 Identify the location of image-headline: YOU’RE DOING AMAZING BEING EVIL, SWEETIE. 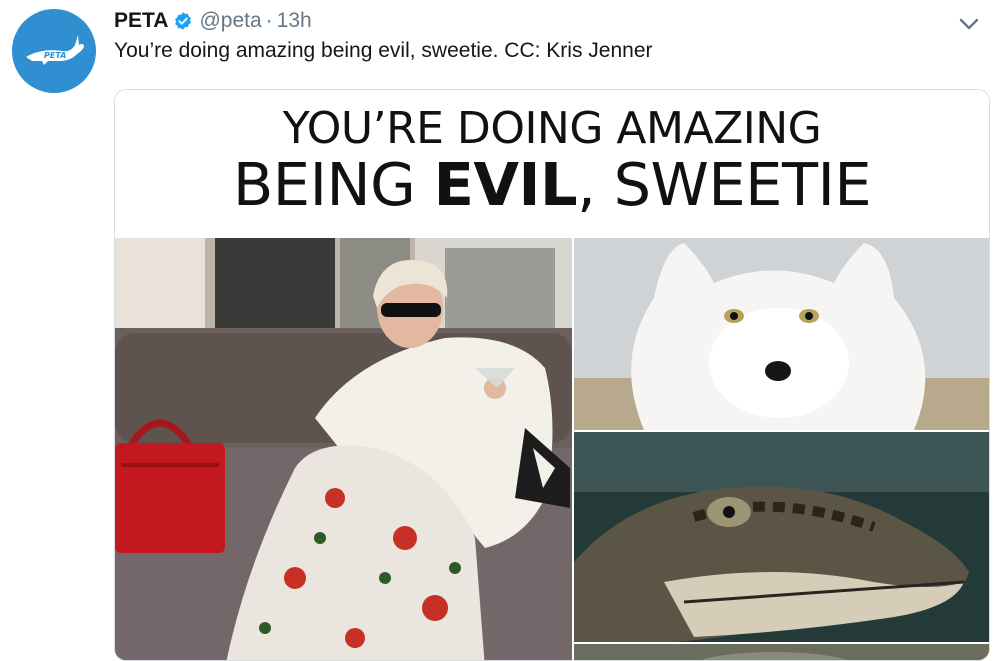
(552, 160).